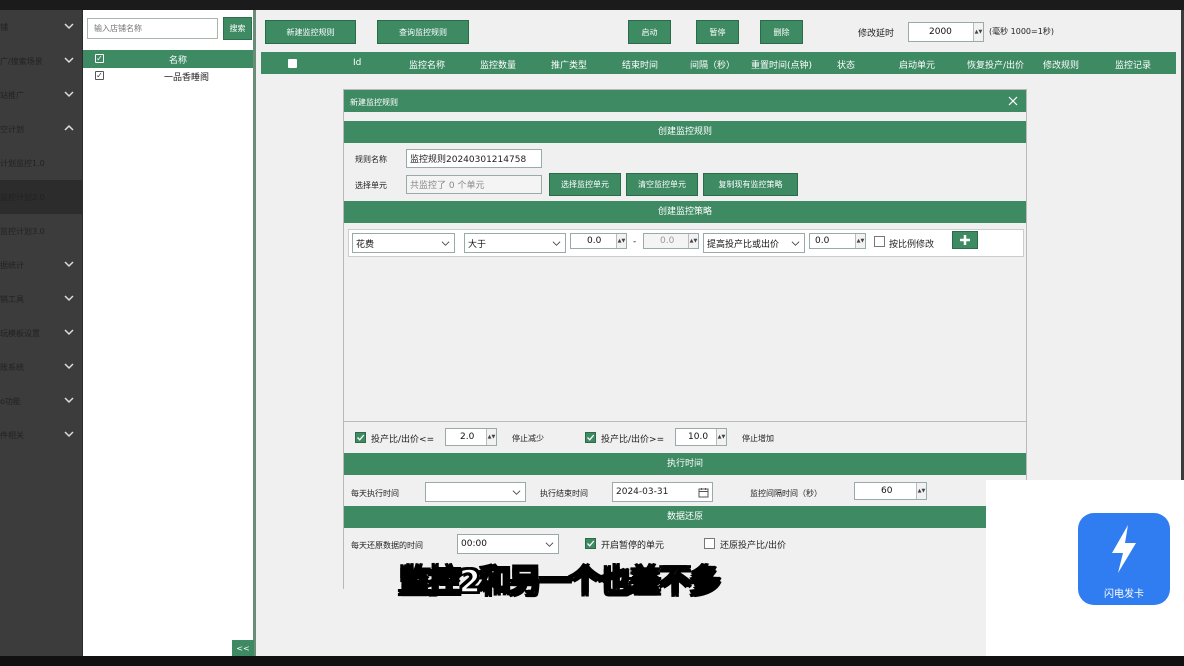 Image resolution: width=1184 pixels, height=666 pixels. I want to click on sidebar-item-monitor-1: 计划监控1.0, so click(41, 163).